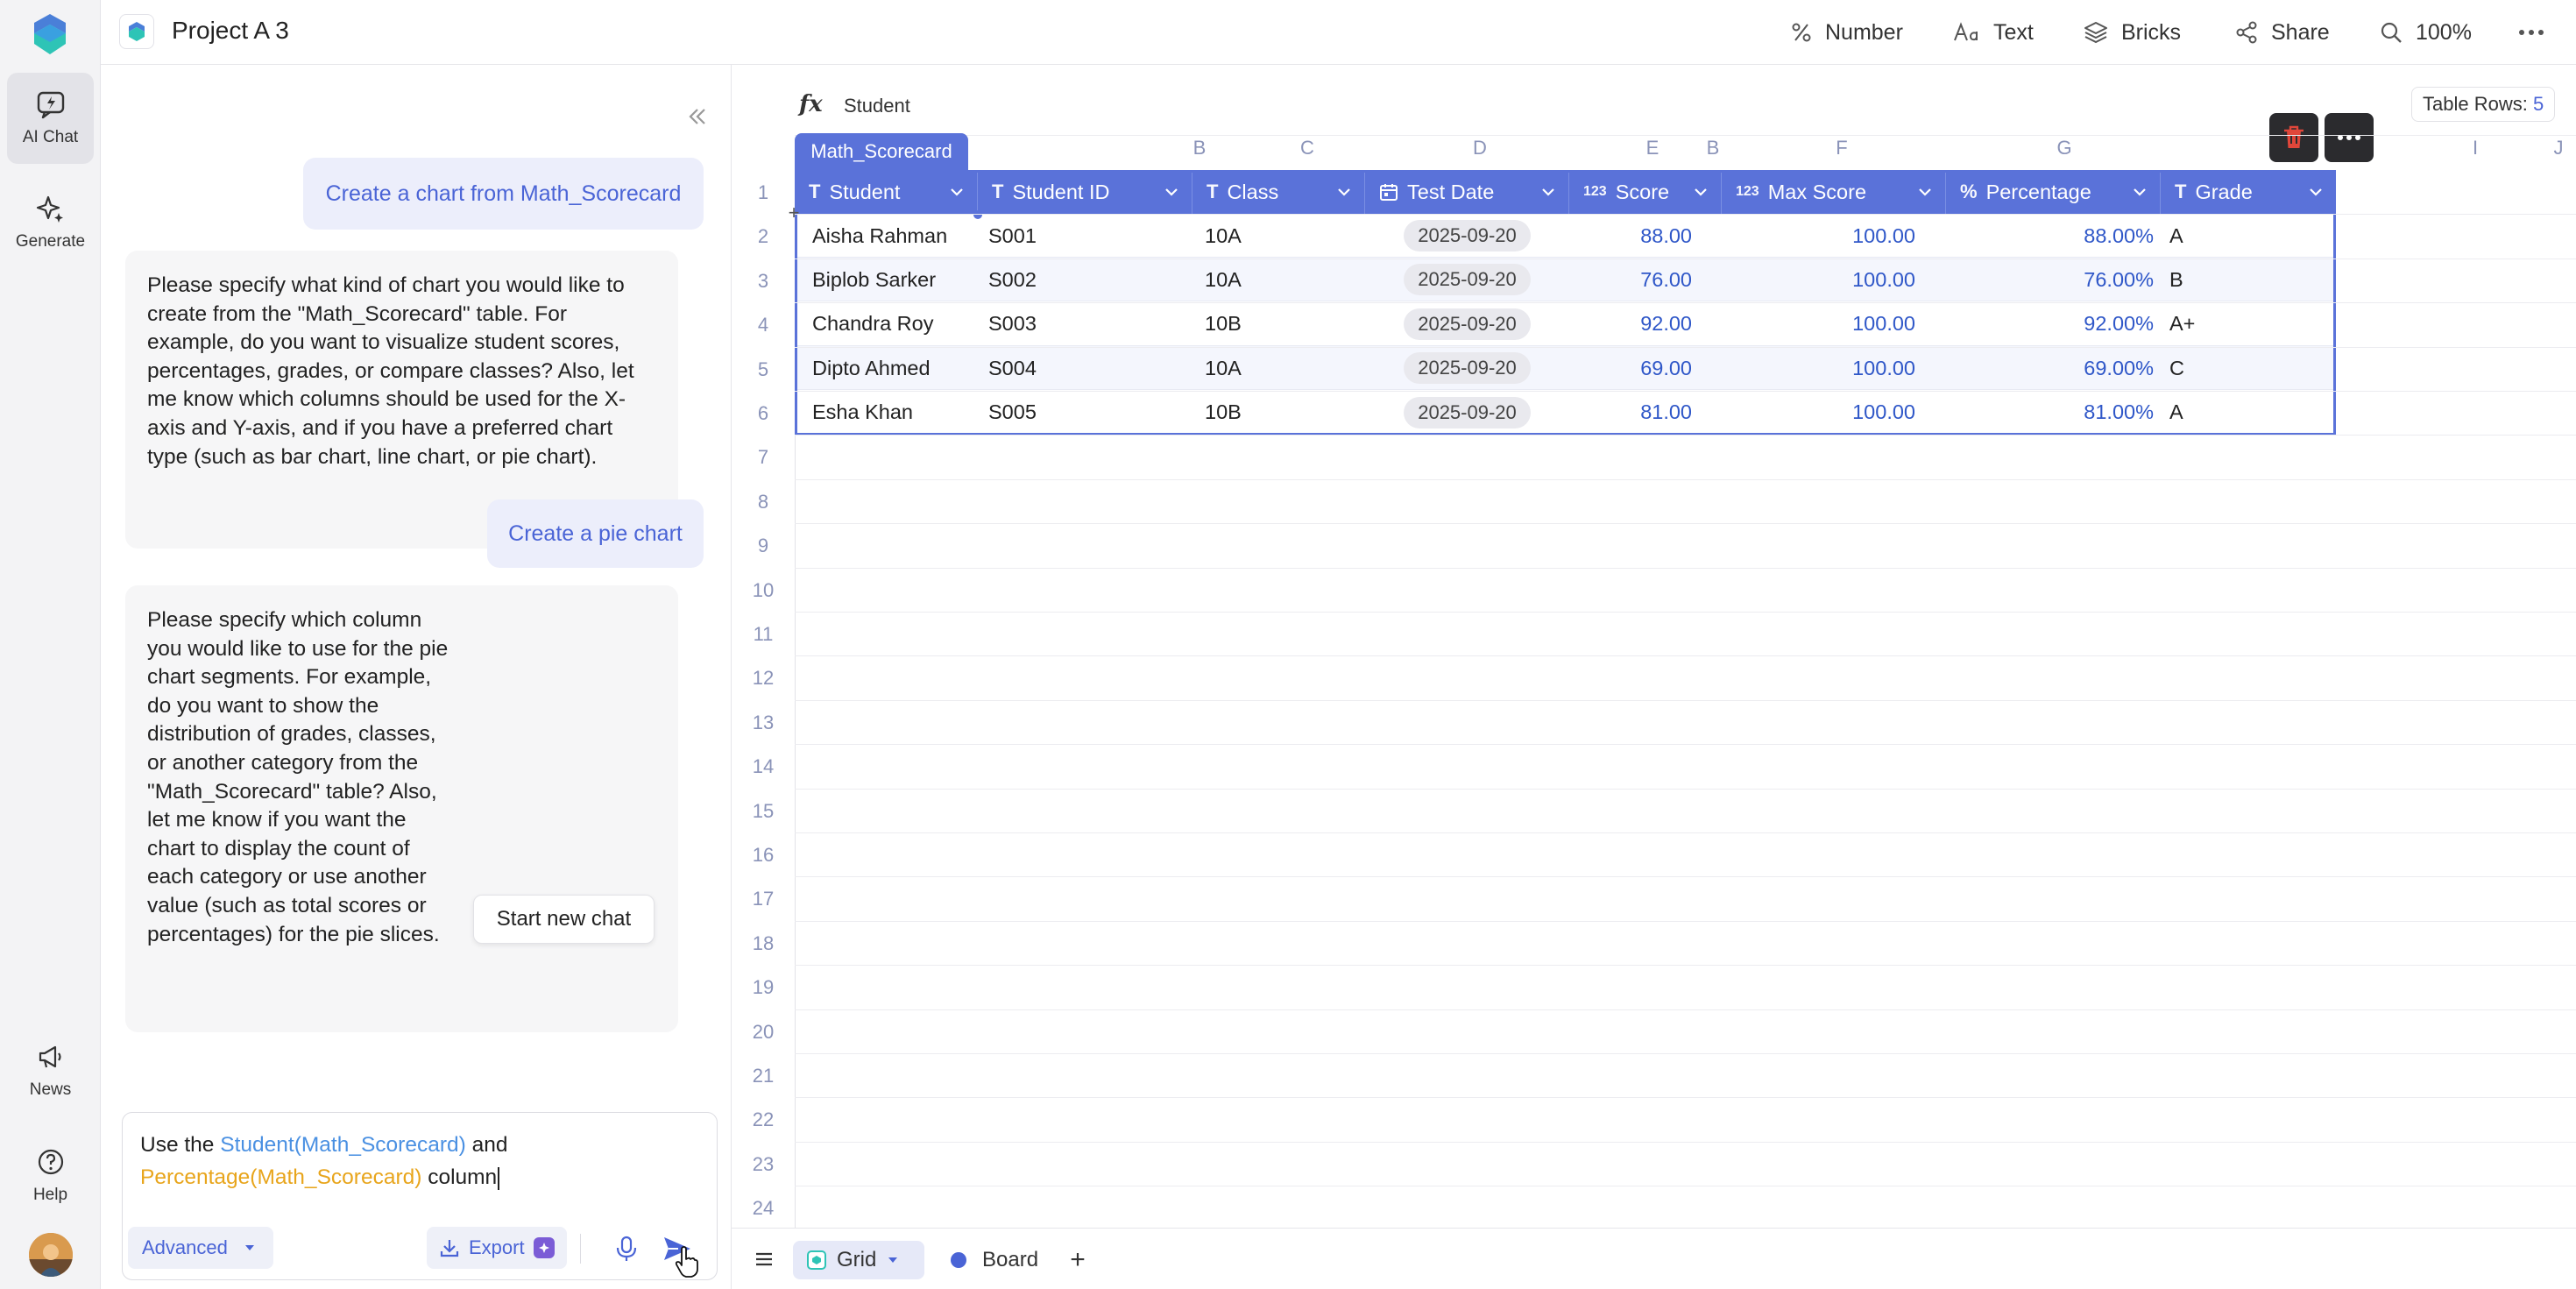 Image resolution: width=2576 pixels, height=1289 pixels. Describe the element at coordinates (1645, 368) in the screenshot. I see `cell-score: 69.00` at that location.